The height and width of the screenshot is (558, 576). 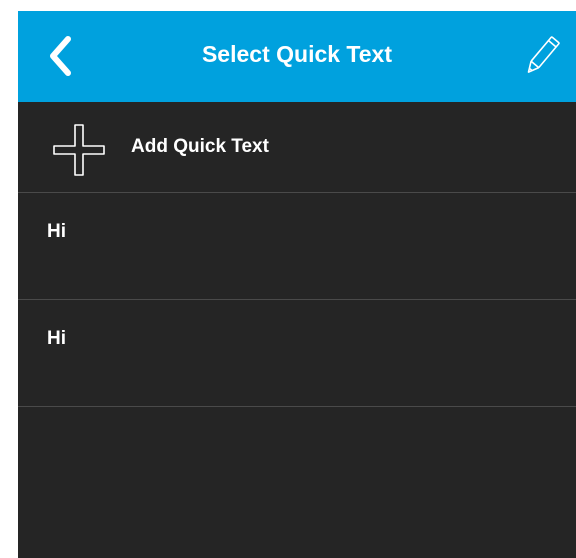 I want to click on chevron-left-icon, so click(x=60, y=56).